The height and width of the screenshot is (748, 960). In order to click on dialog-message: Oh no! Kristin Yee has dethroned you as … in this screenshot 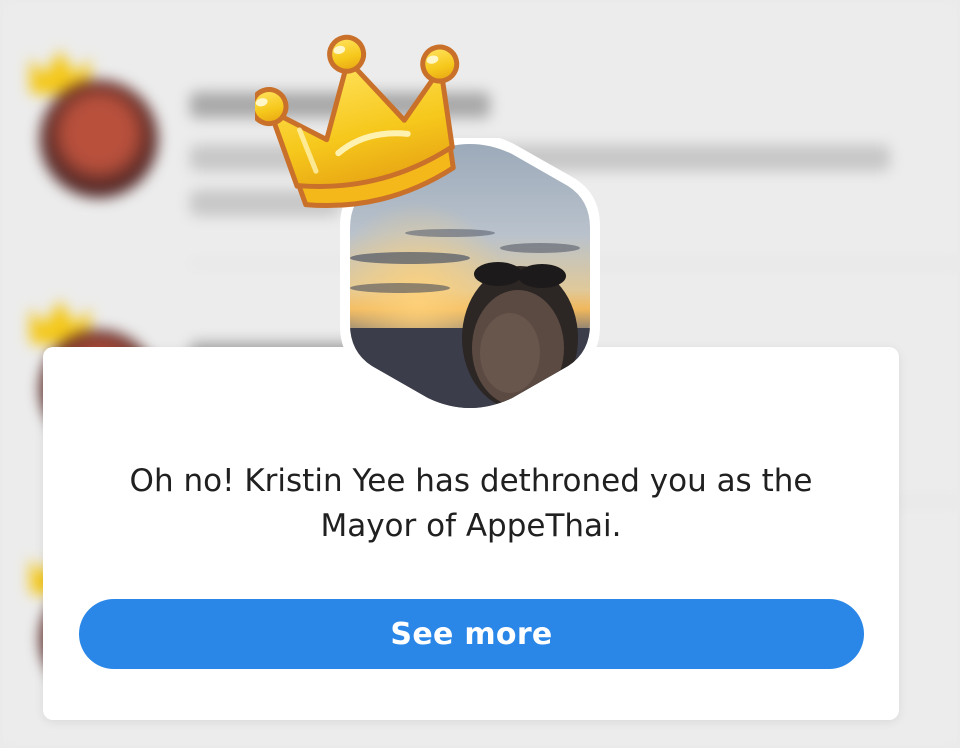, I will do `click(471, 503)`.